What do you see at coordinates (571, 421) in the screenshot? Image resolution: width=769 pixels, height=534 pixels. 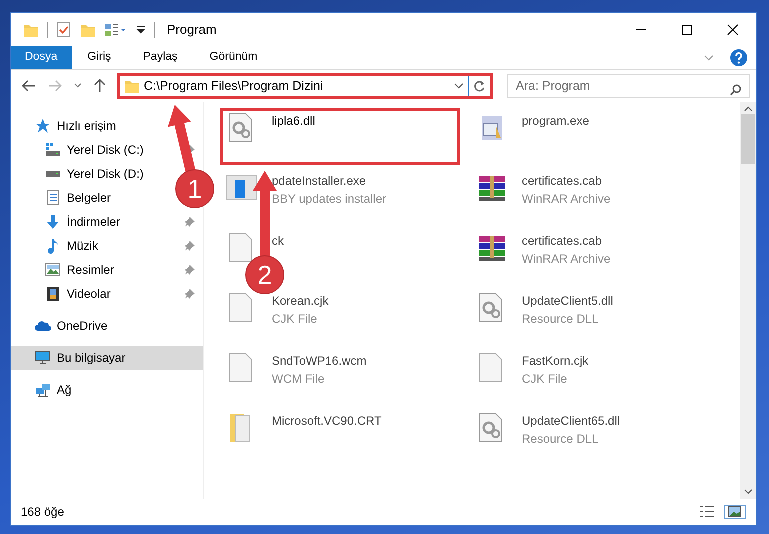 I see `file-name: UpdateClient65.dll` at bounding box center [571, 421].